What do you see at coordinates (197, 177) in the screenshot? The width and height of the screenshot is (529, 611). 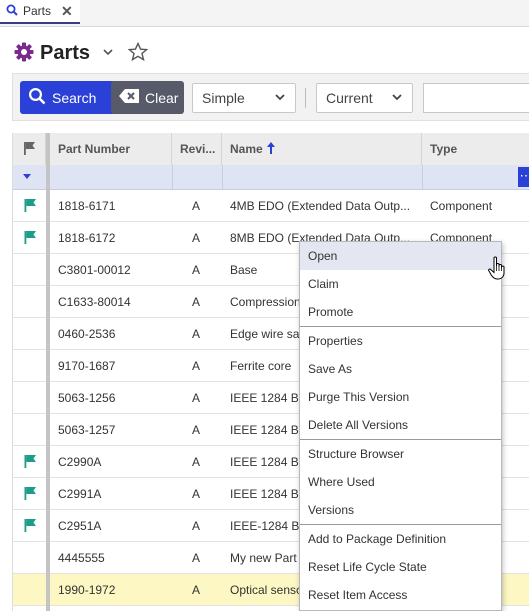 I see `filter-revision` at bounding box center [197, 177].